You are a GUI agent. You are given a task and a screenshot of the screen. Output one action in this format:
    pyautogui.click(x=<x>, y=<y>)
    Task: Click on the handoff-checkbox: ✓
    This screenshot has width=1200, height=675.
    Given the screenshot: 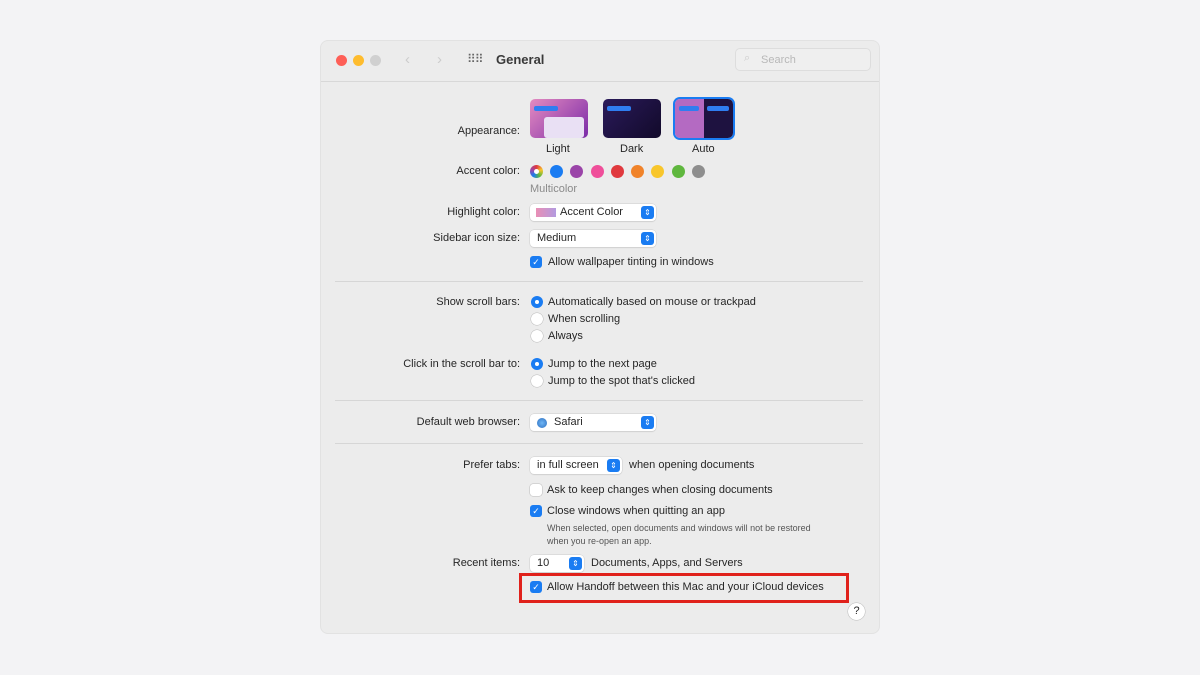 What is the action you would take?
    pyautogui.click(x=536, y=587)
    